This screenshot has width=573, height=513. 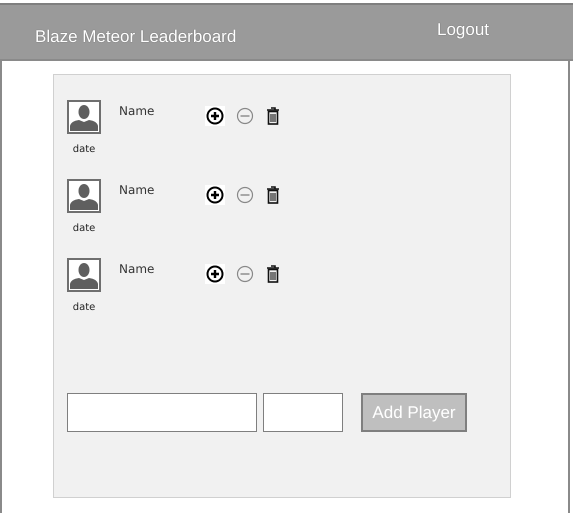 What do you see at coordinates (162, 412) in the screenshot?
I see `name-field` at bounding box center [162, 412].